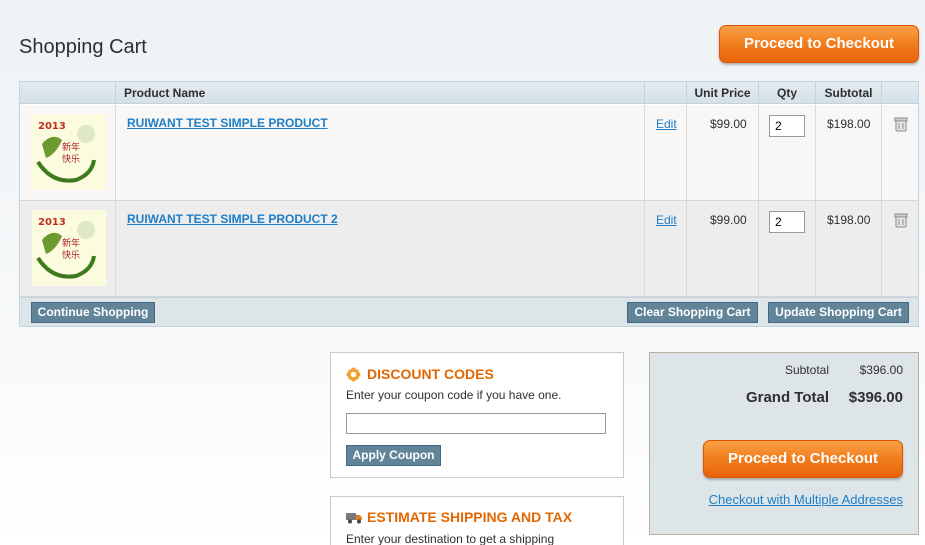 The image size is (925, 545). Describe the element at coordinates (380, 93) in the screenshot. I see `header-product-name: Product Name` at that location.